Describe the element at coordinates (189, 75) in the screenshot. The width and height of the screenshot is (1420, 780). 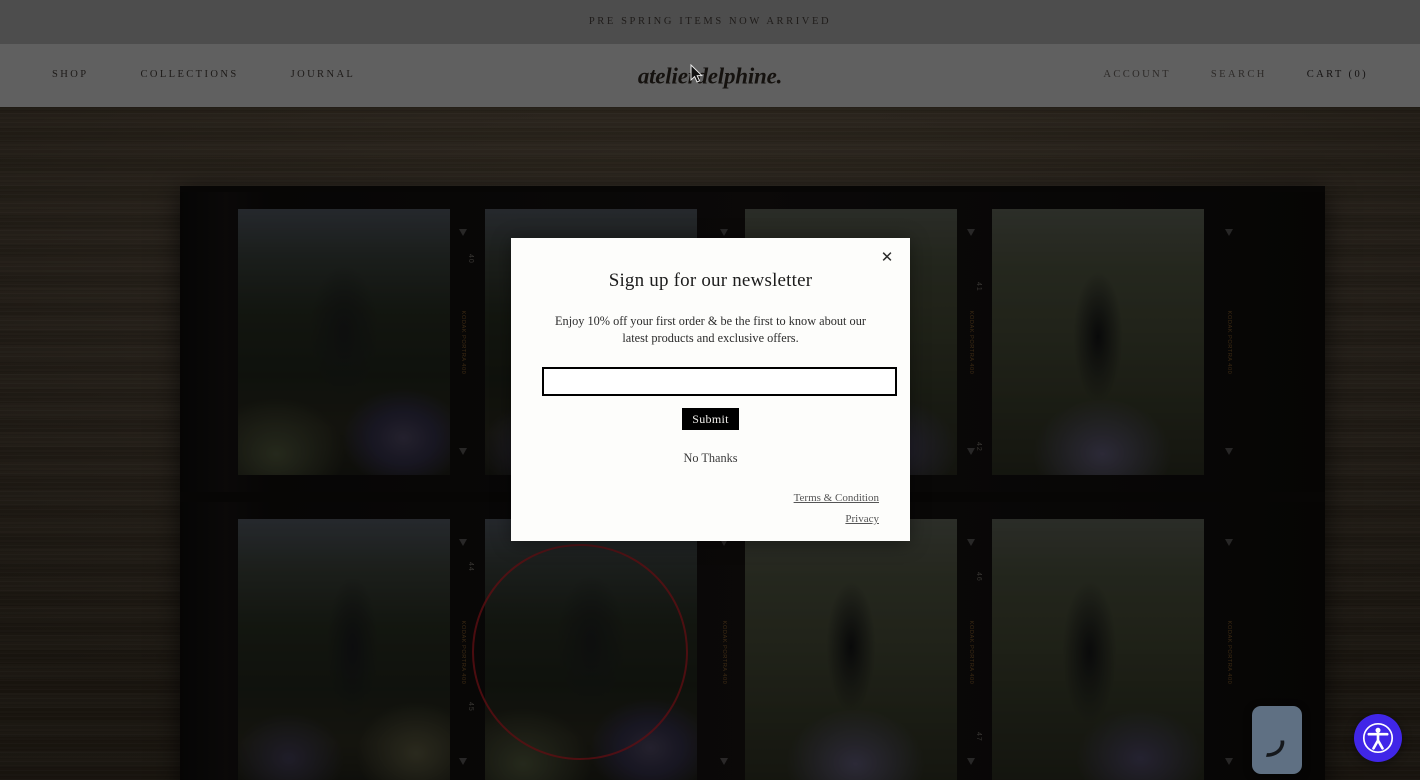
I see `nav-item-collections: COLLECTIONS` at that location.